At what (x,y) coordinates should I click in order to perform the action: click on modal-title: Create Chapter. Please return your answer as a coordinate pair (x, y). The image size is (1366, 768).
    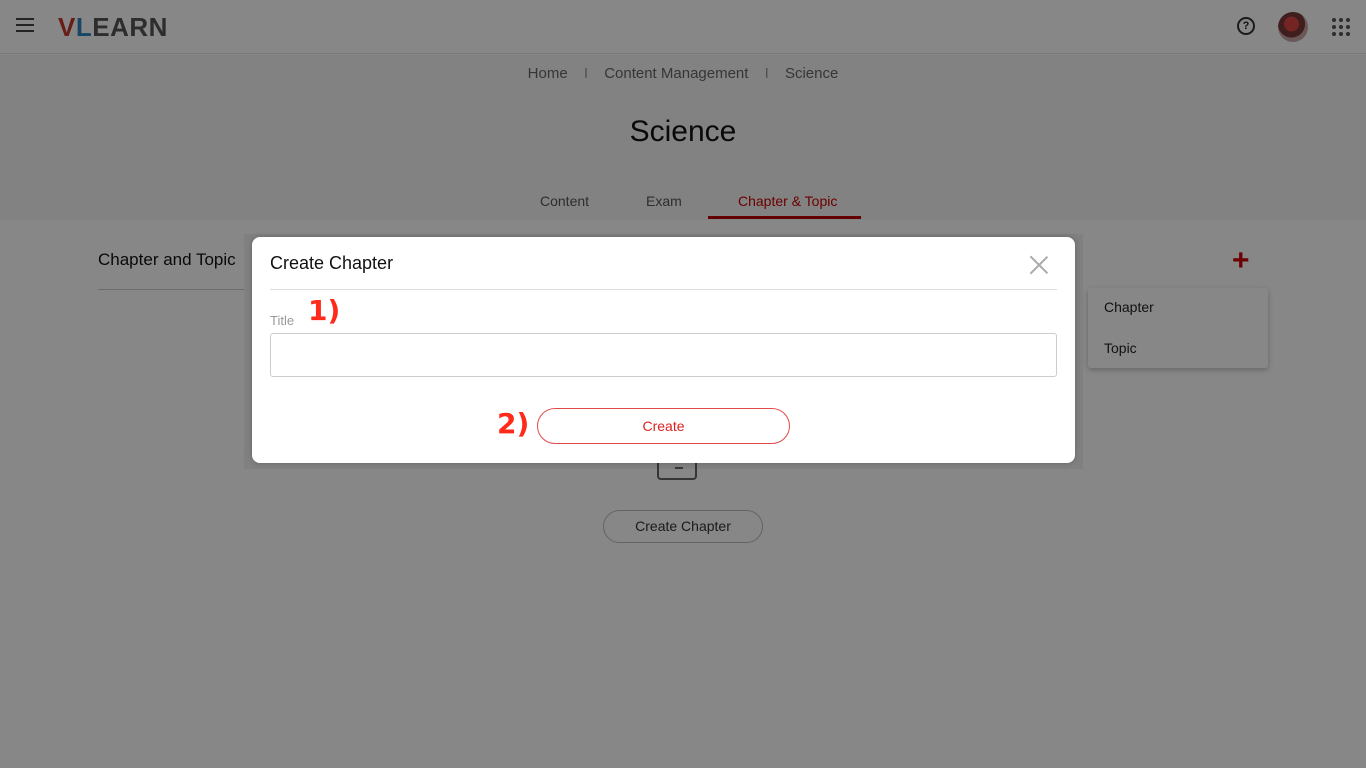
    Looking at the image, I should click on (332, 263).